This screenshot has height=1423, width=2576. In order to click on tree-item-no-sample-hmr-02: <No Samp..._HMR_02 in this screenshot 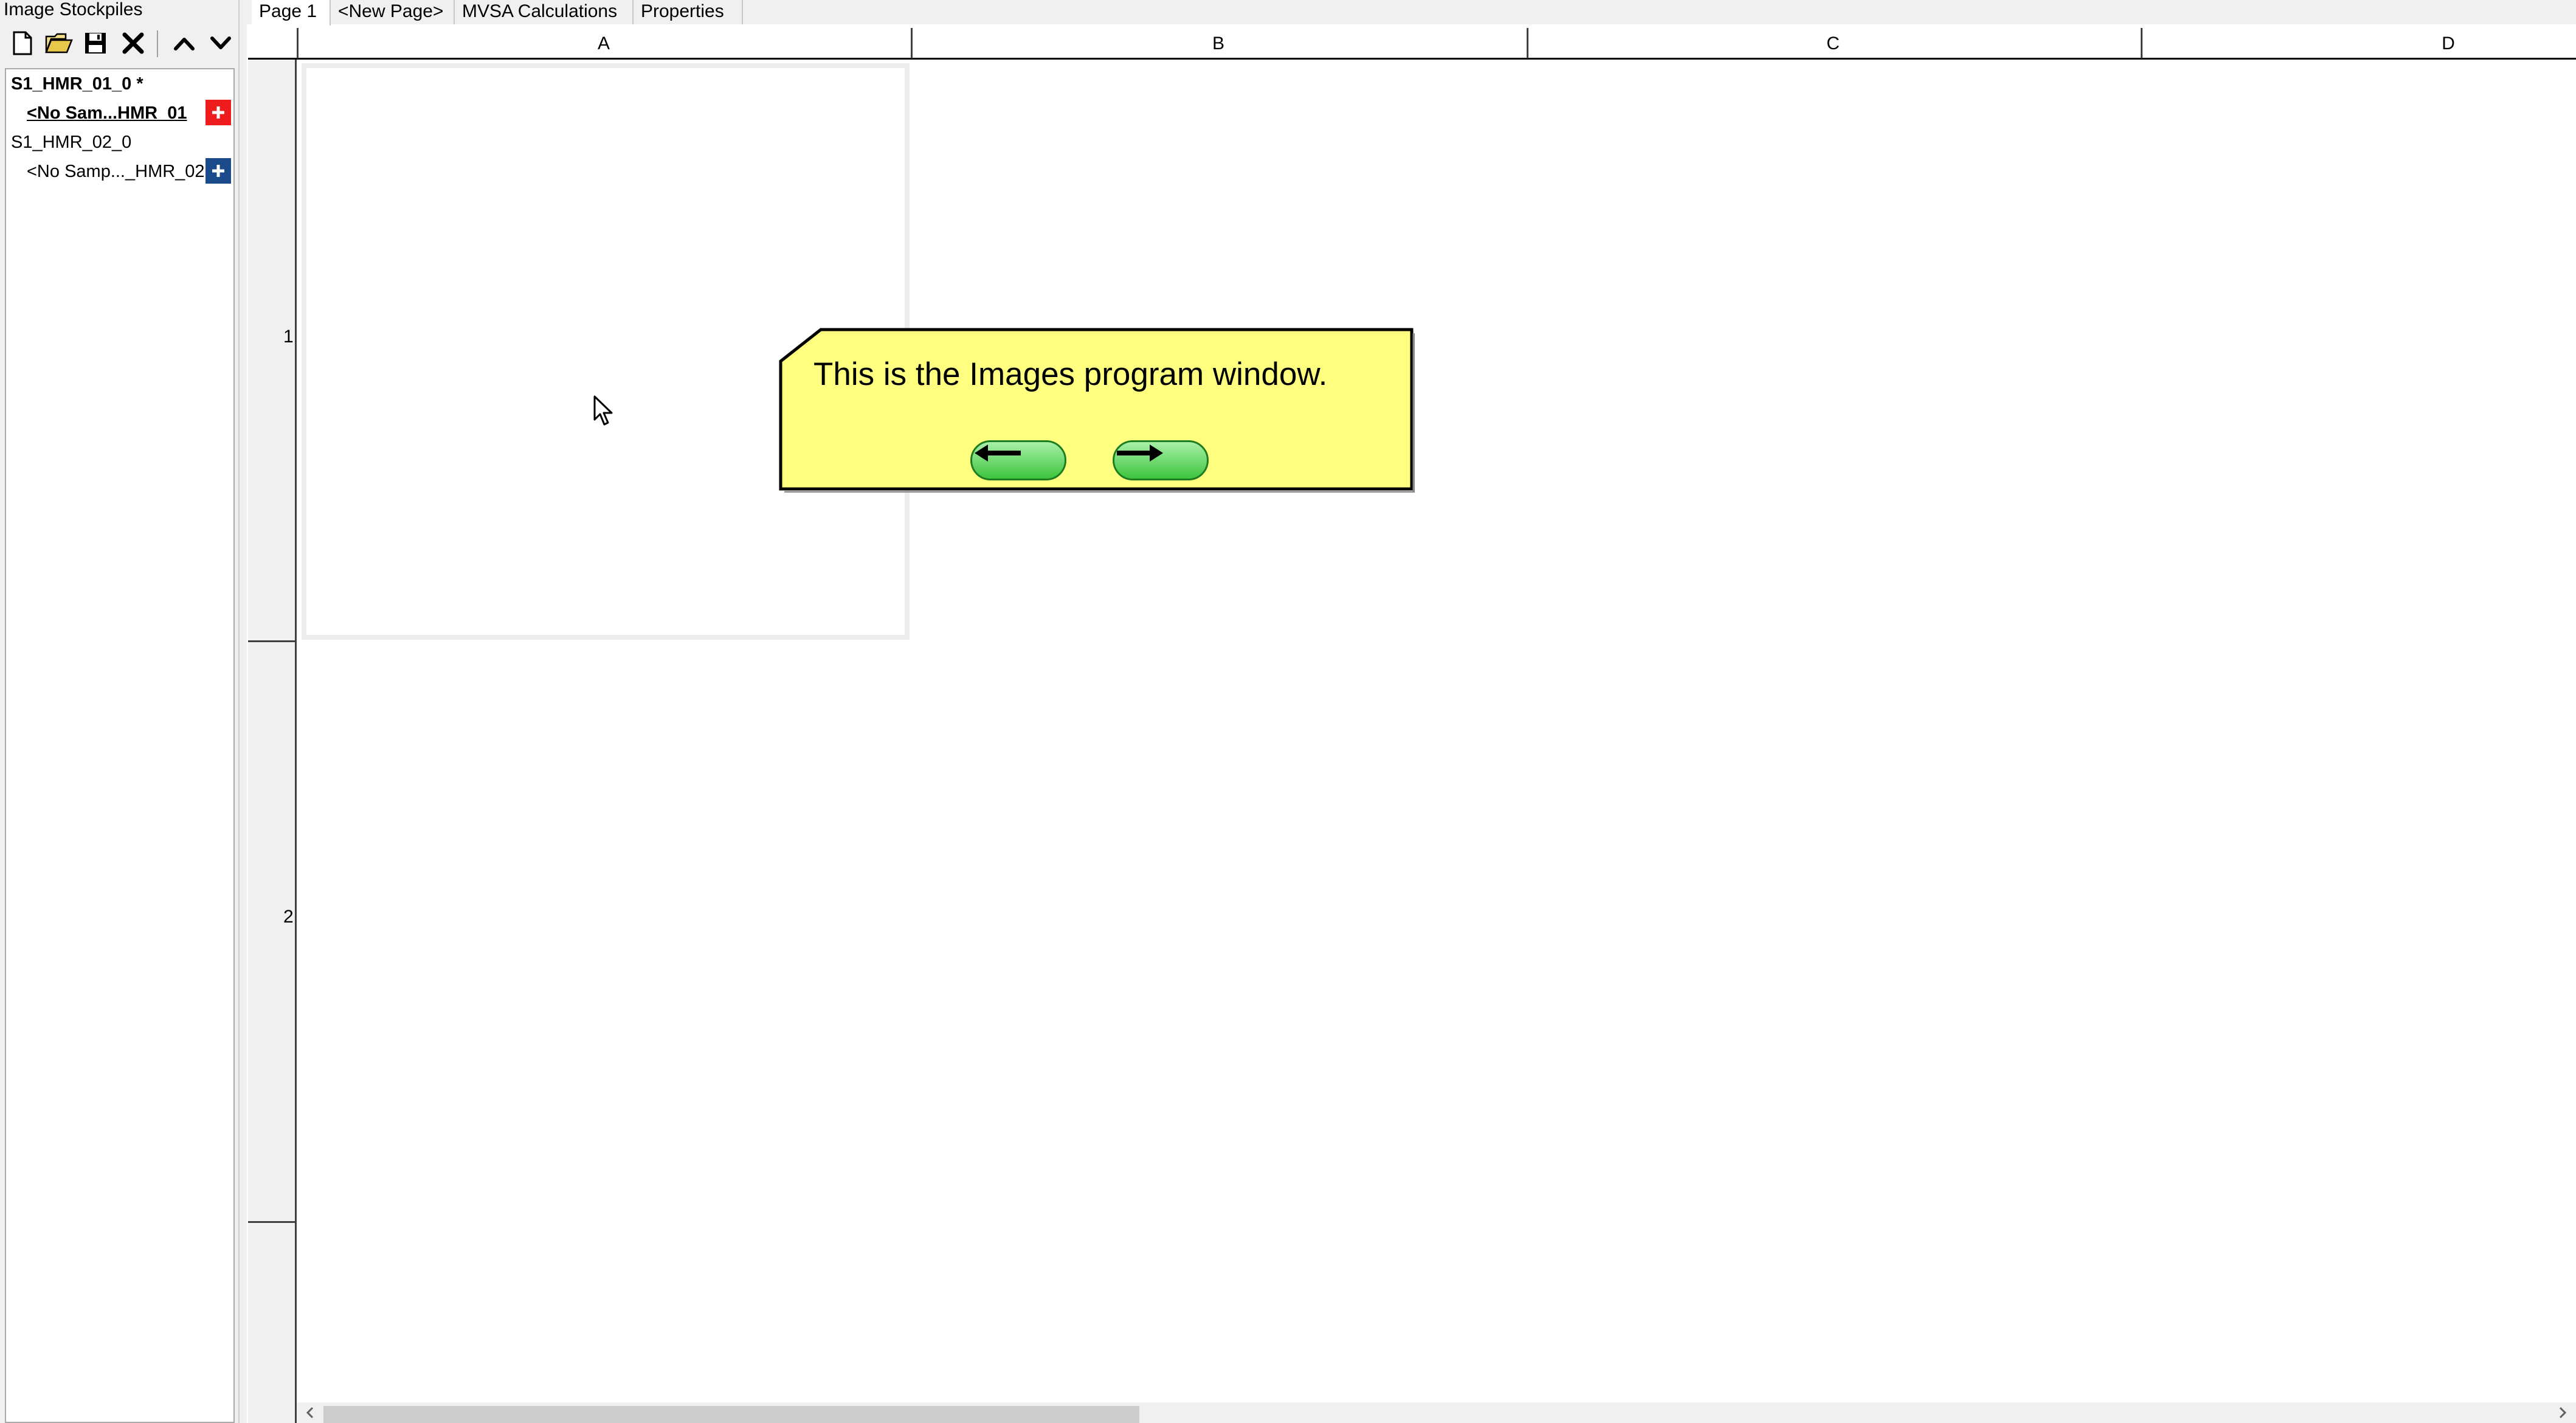, I will do `click(116, 171)`.